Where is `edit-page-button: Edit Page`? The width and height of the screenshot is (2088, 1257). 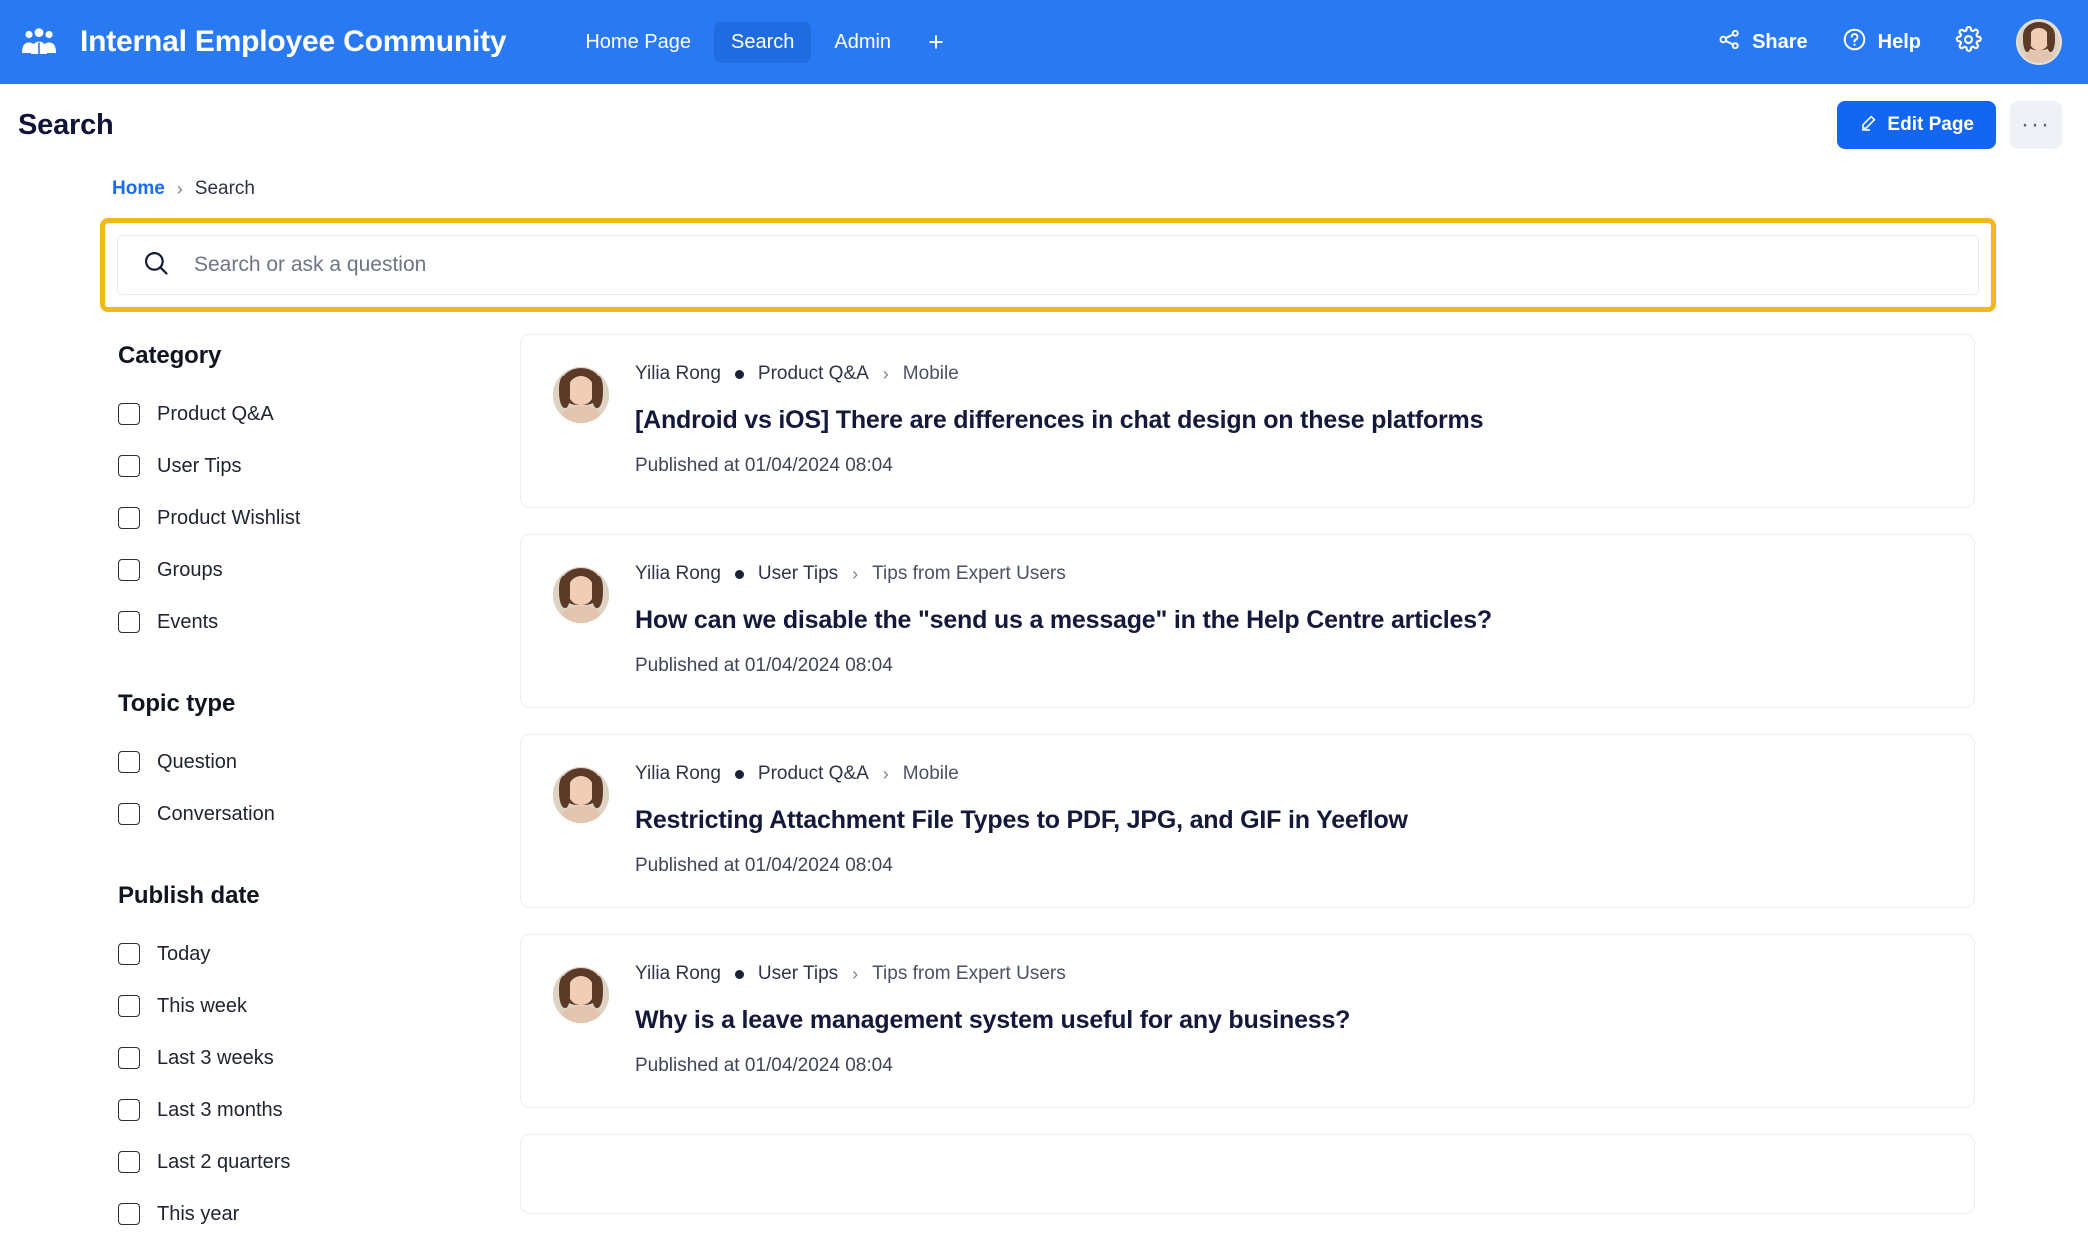 edit-page-button: Edit Page is located at coordinates (1916, 125).